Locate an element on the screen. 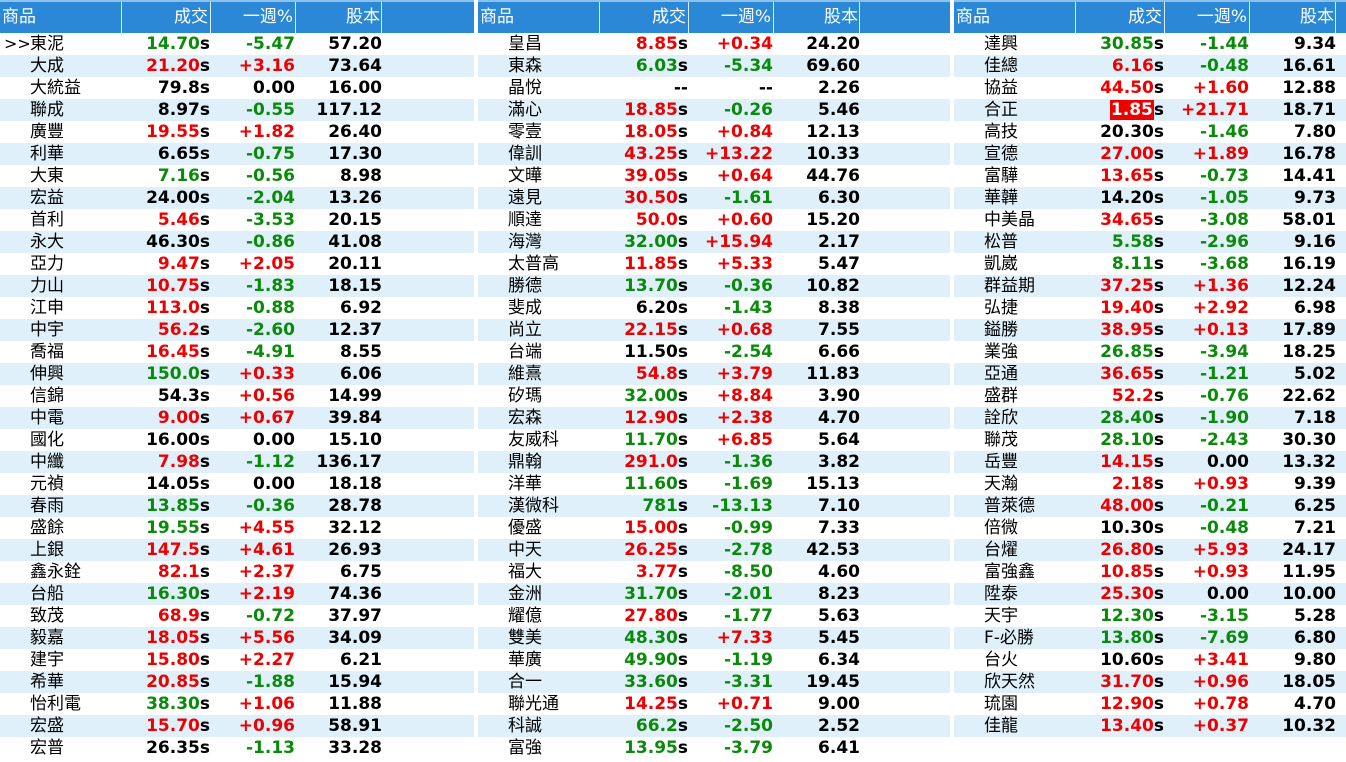 Image resolution: width=1346 pixels, height=762 pixels. quote-row: 中電 9.00s +0.67 39.84 is located at coordinates (237, 418).